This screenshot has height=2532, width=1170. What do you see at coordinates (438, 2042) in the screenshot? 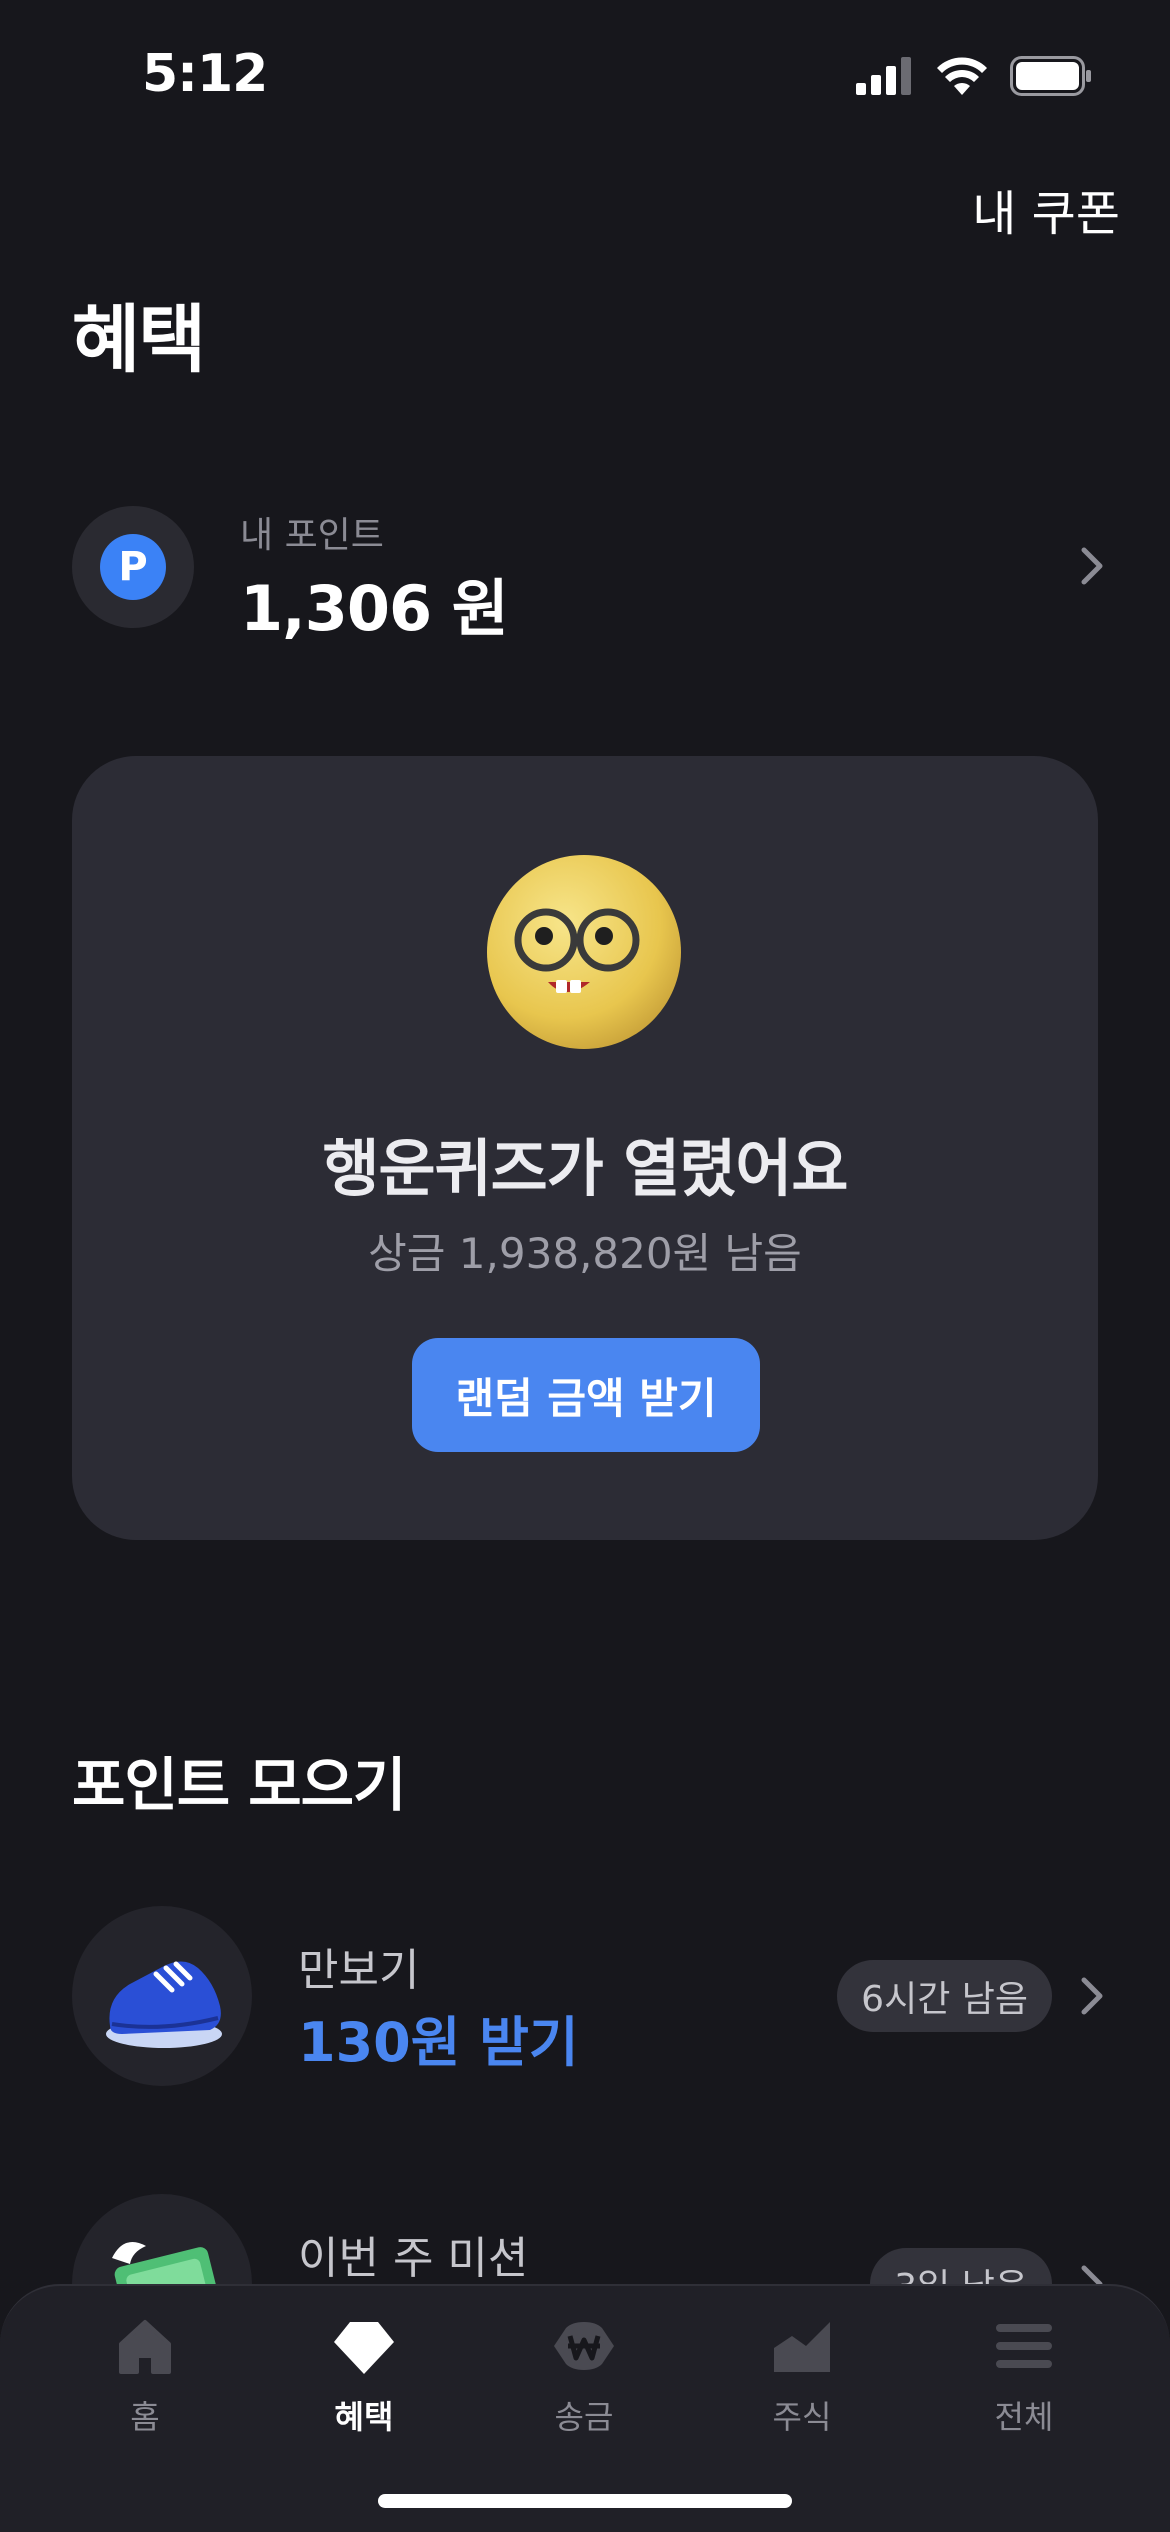
I see `item-reward: 130원 받기` at bounding box center [438, 2042].